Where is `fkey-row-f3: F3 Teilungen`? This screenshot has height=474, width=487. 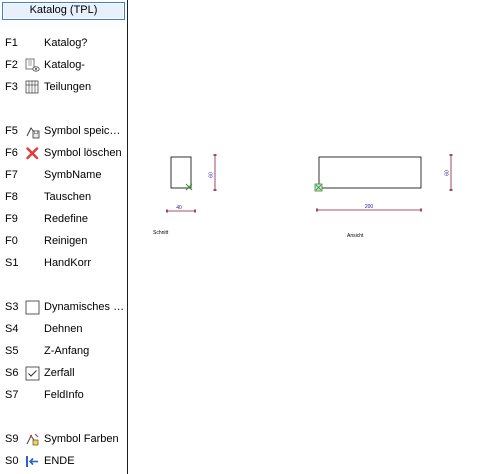 fkey-row-f3: F3 Teilungen is located at coordinates (63, 87).